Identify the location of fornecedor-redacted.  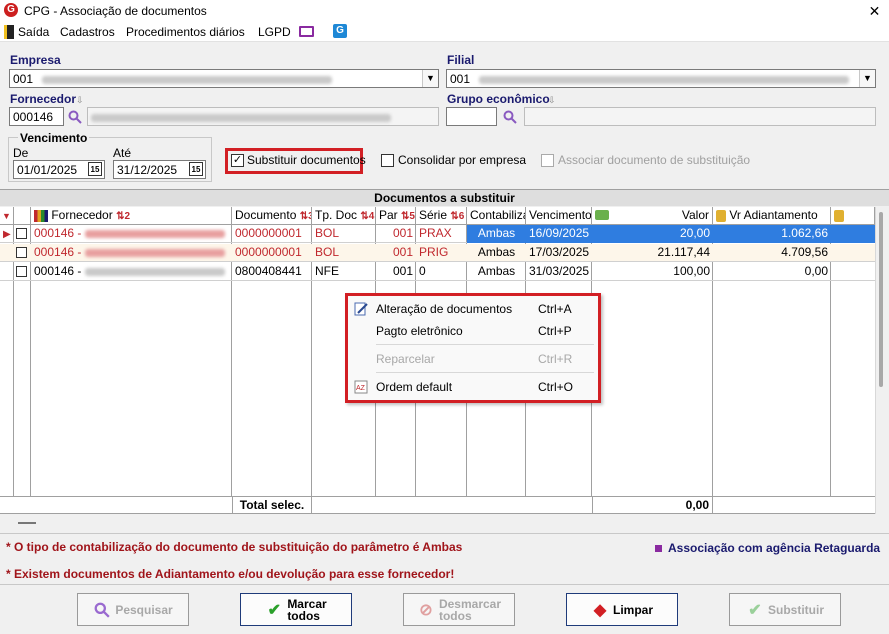
(241, 117).